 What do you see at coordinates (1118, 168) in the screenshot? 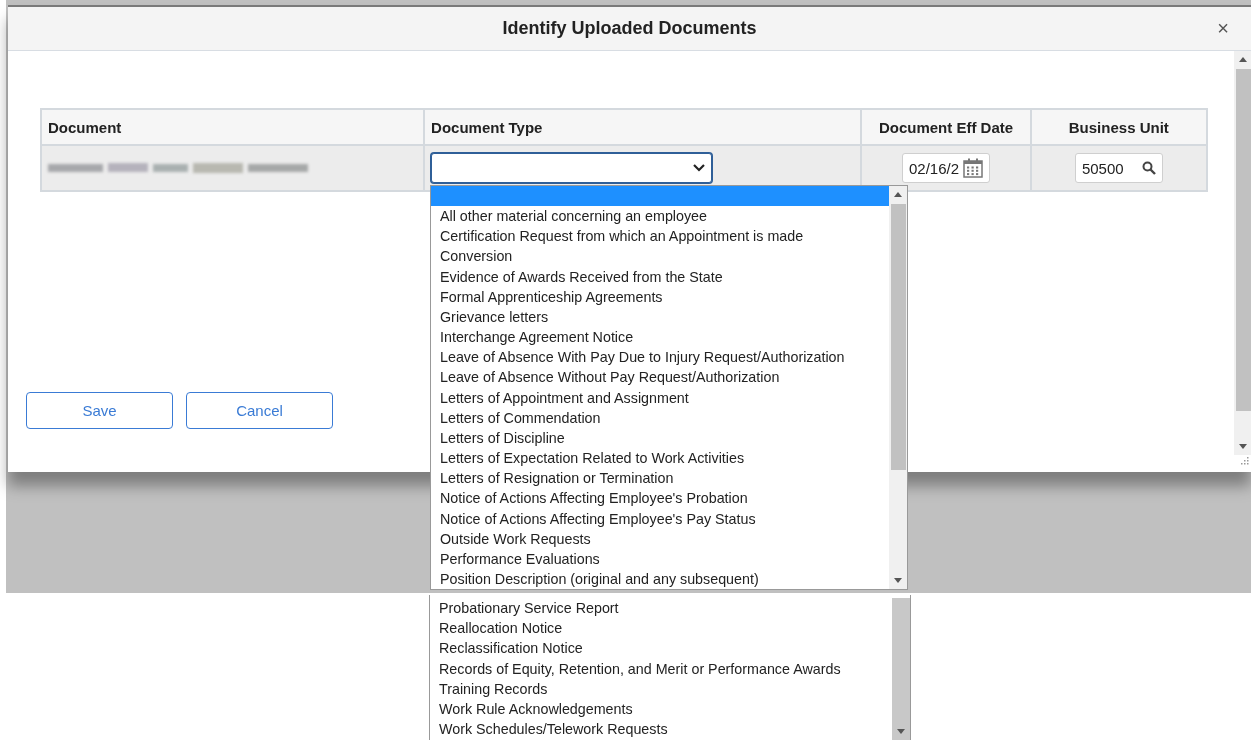
I see `business-unit-field: 50500` at bounding box center [1118, 168].